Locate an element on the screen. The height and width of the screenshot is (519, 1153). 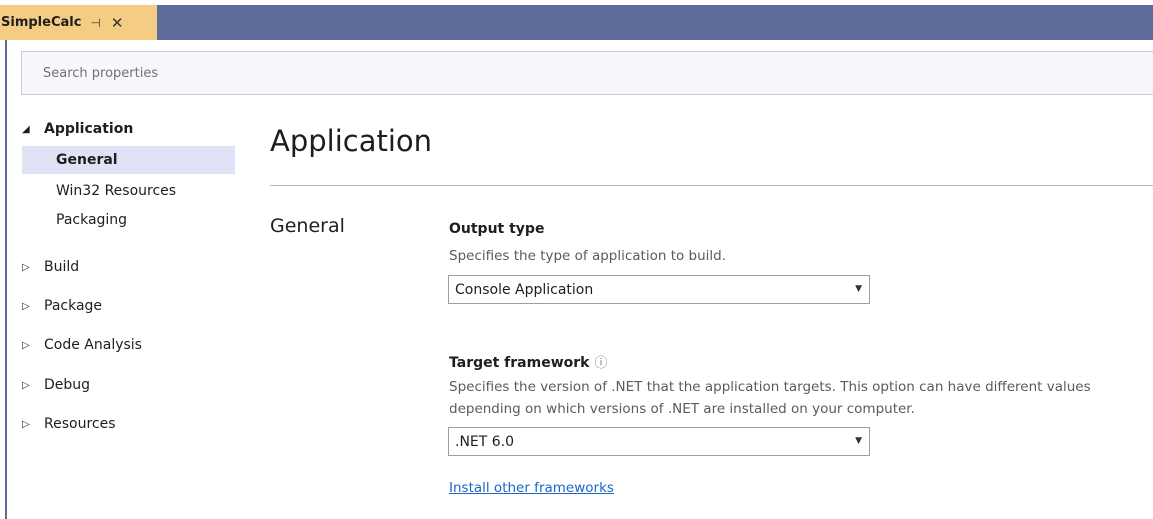
page-title: Application is located at coordinates (351, 141).